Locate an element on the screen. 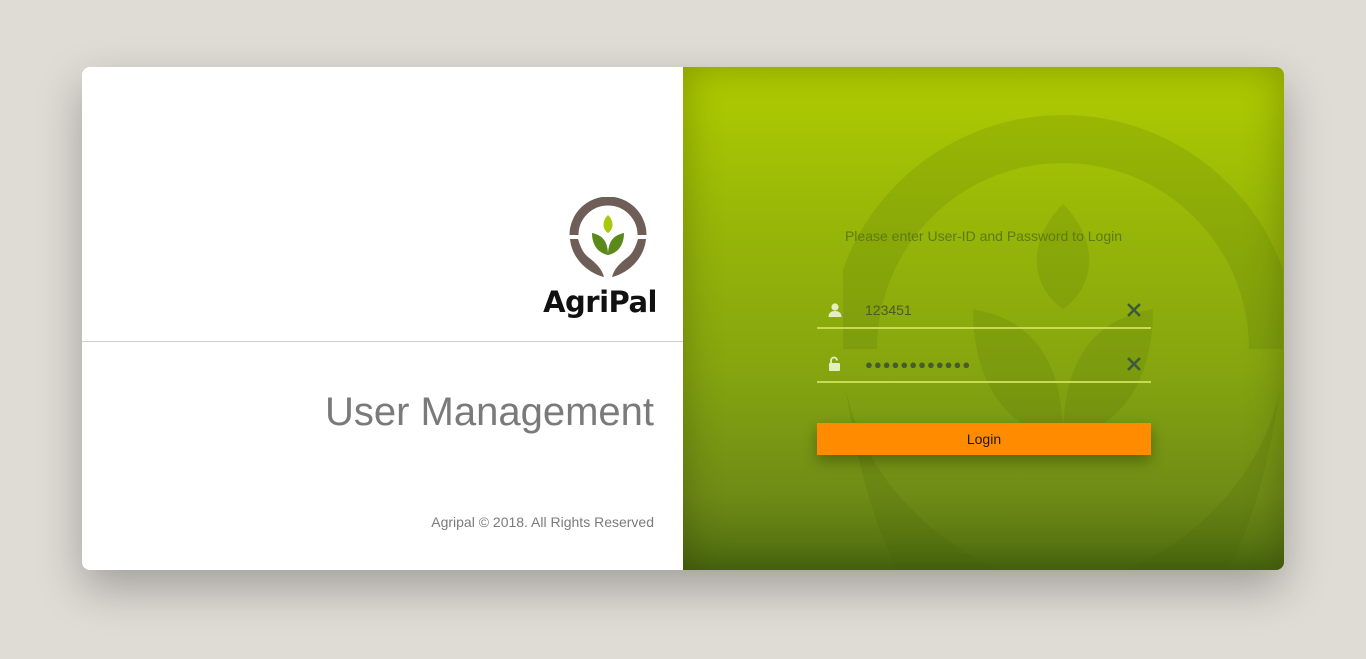 This screenshot has height=659, width=1366. password-input is located at coordinates (990, 364).